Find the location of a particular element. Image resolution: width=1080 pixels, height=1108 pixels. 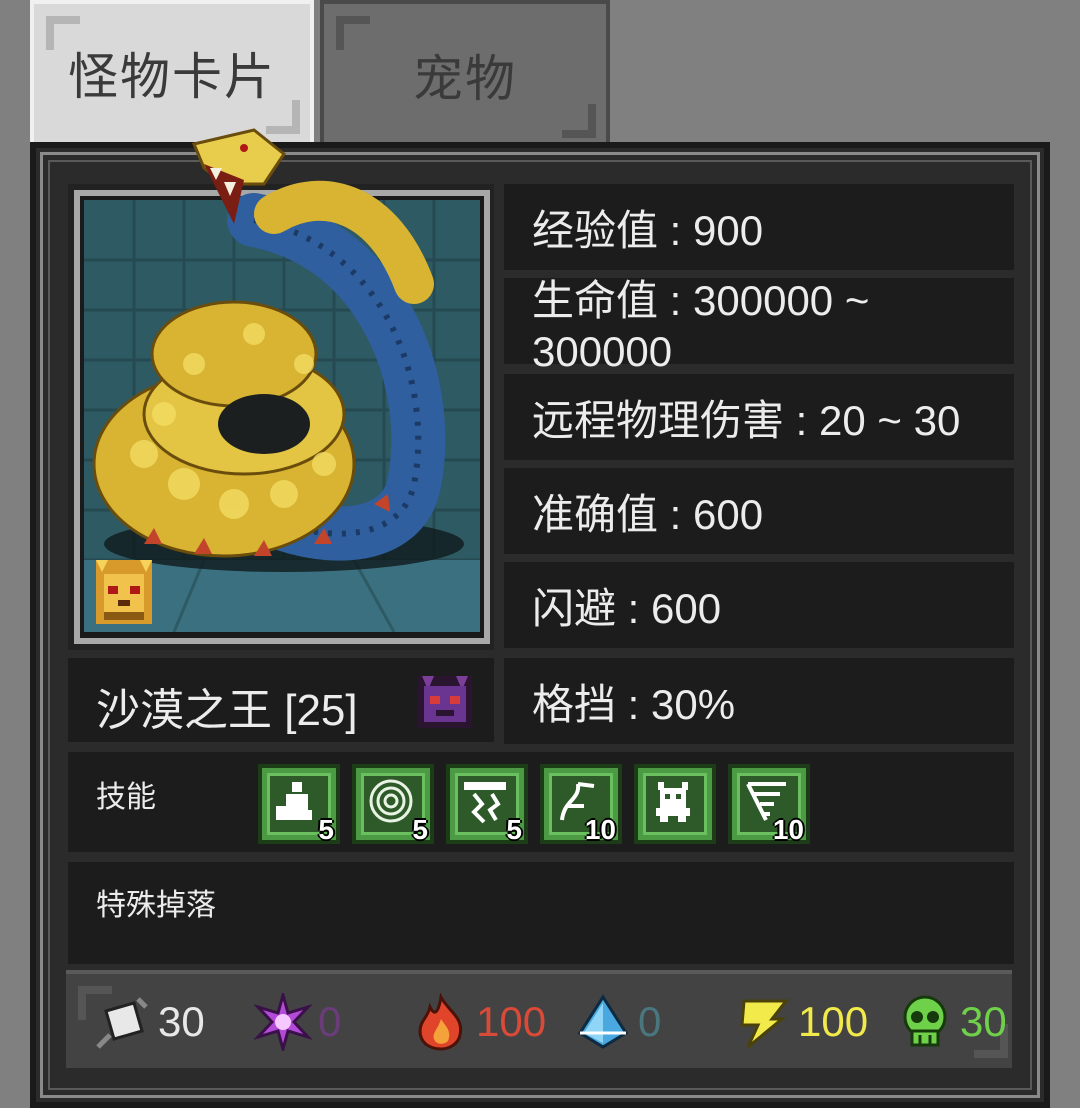

skill-slot is located at coordinates (675, 804).